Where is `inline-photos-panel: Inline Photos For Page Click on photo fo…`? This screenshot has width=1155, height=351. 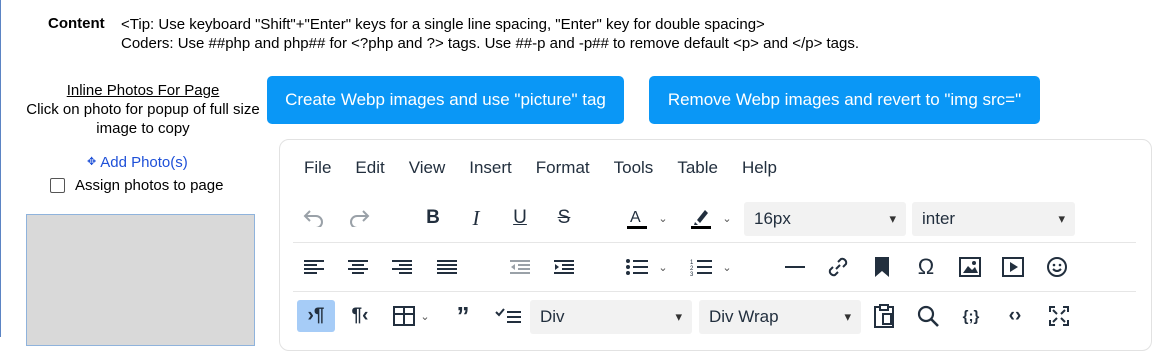
inline-photos-panel: Inline Photos For Page Click on photo fo… is located at coordinates (143, 109).